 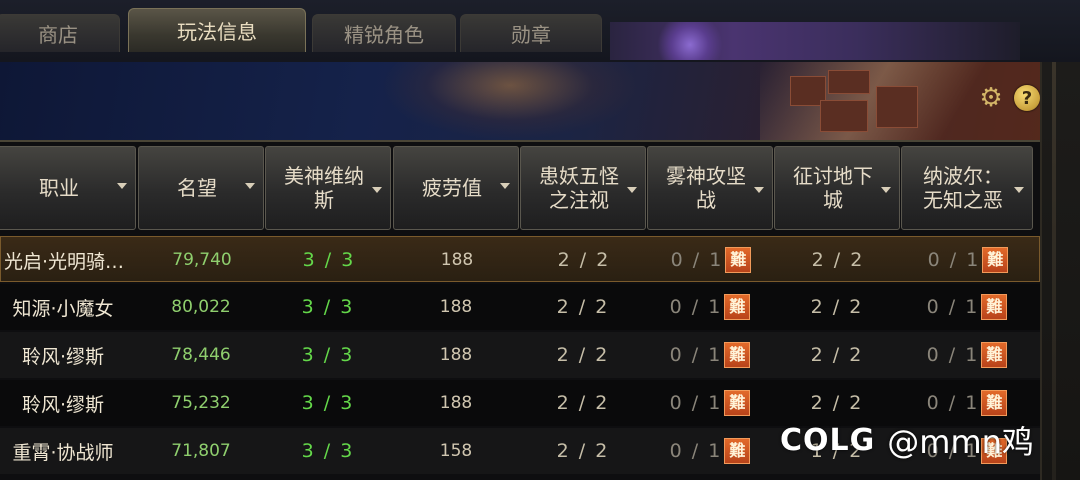 I want to click on watermark: COLG @mmn鸡, so click(x=907, y=440).